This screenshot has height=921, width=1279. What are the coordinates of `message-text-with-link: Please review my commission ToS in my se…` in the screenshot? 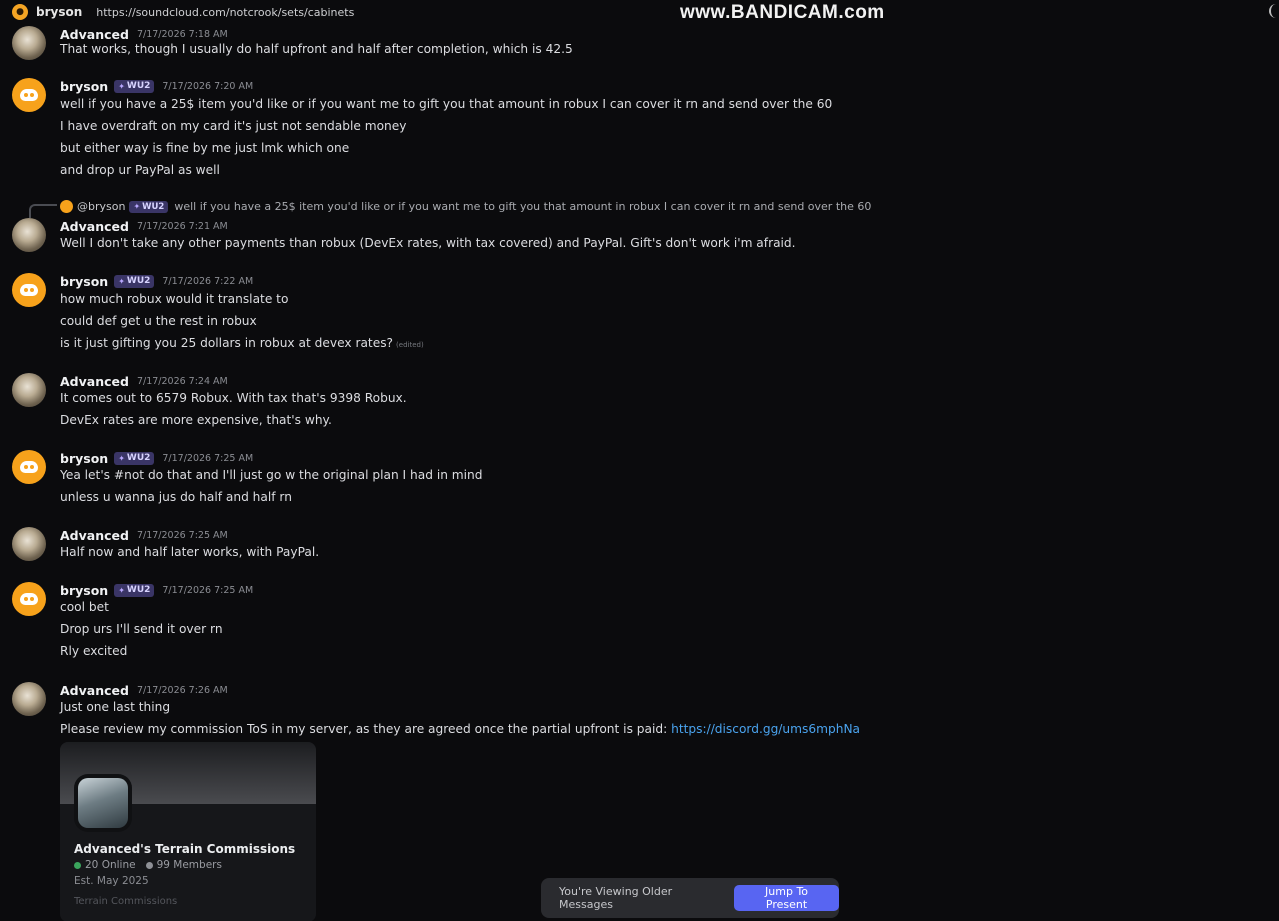 It's located at (460, 729).